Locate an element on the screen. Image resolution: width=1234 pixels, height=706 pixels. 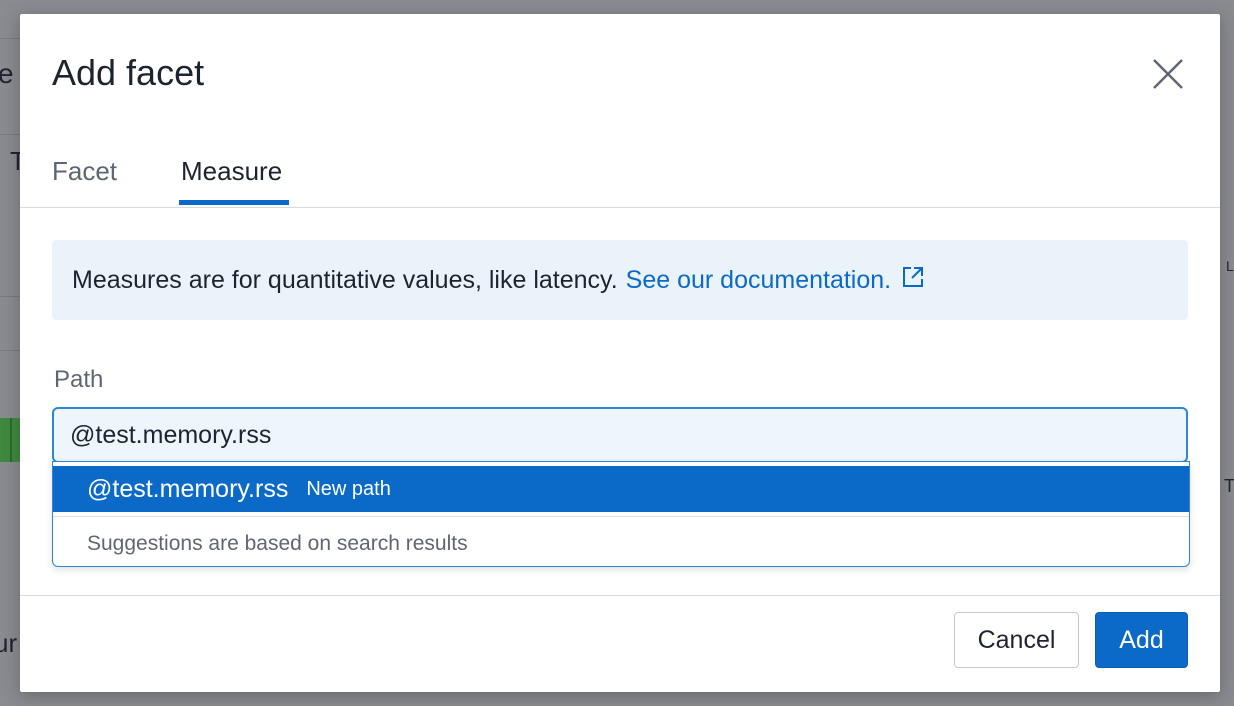
background-text-fragment: ur is located at coordinates (9, 643).